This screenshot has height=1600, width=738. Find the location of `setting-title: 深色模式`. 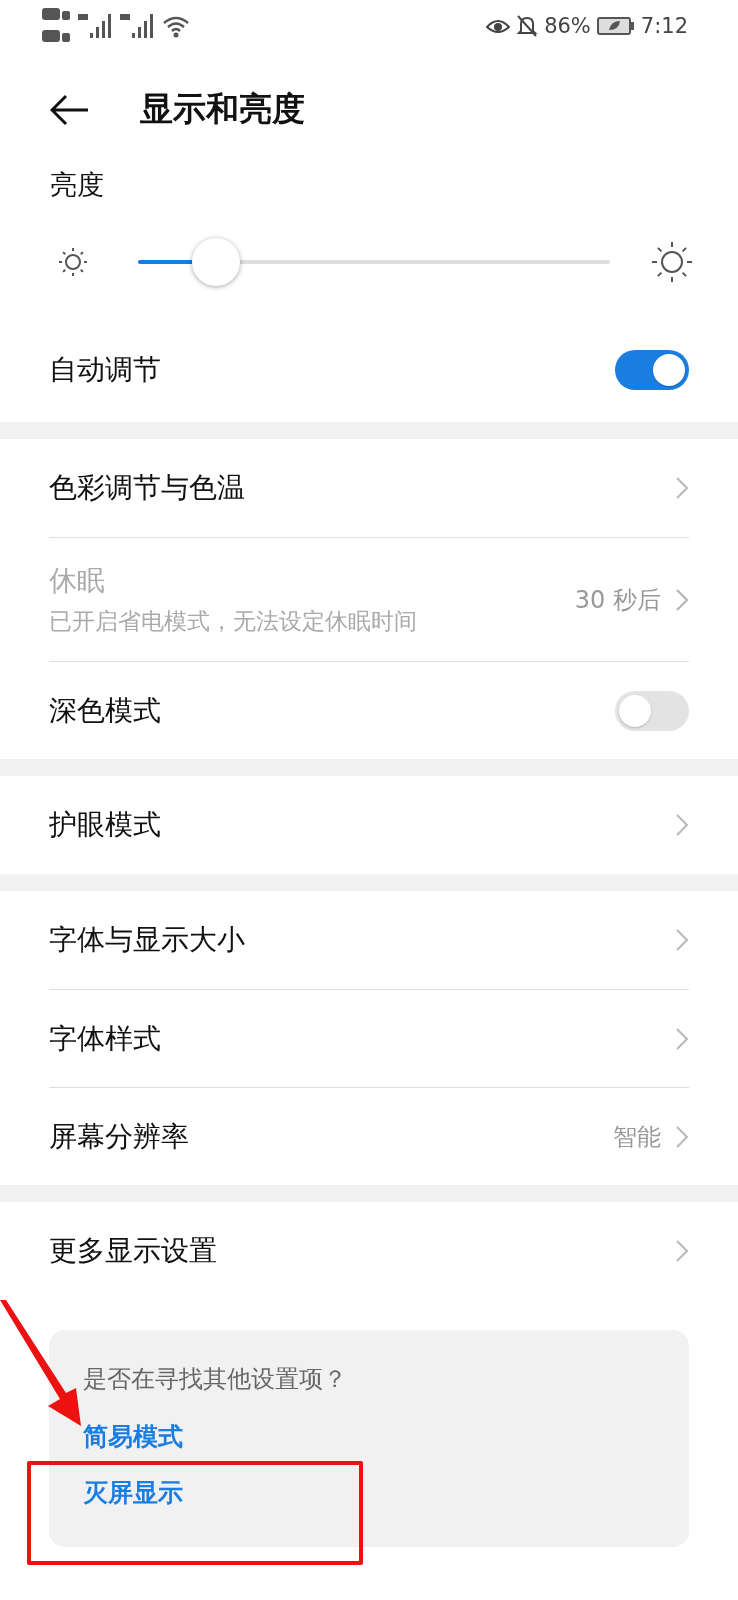

setting-title: 深色模式 is located at coordinates (105, 710).